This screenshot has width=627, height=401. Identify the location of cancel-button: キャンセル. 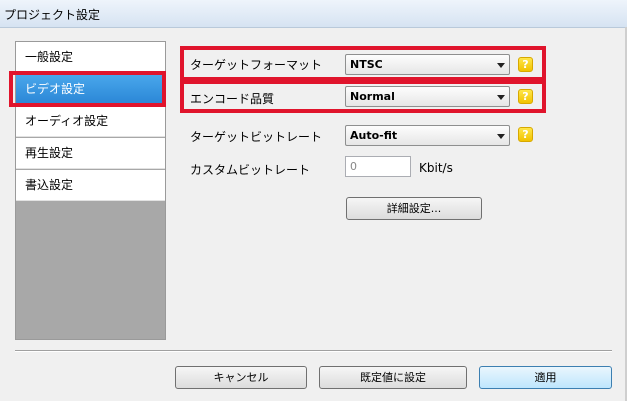
(241, 377).